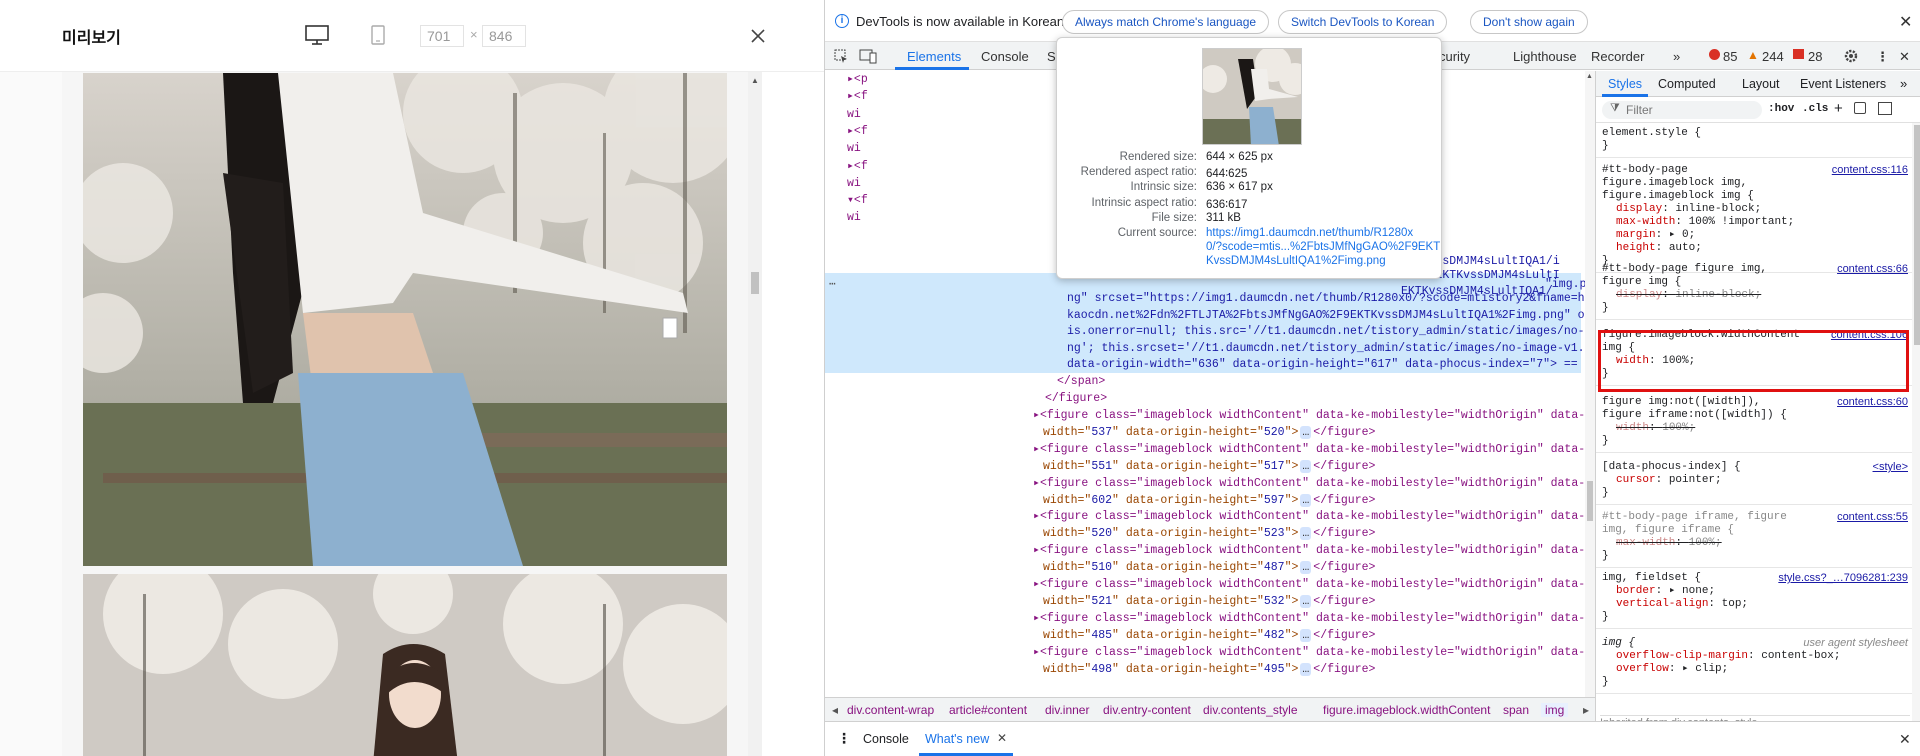 The width and height of the screenshot is (1920, 756). I want to click on breadcrumb-item: img, so click(1555, 710).